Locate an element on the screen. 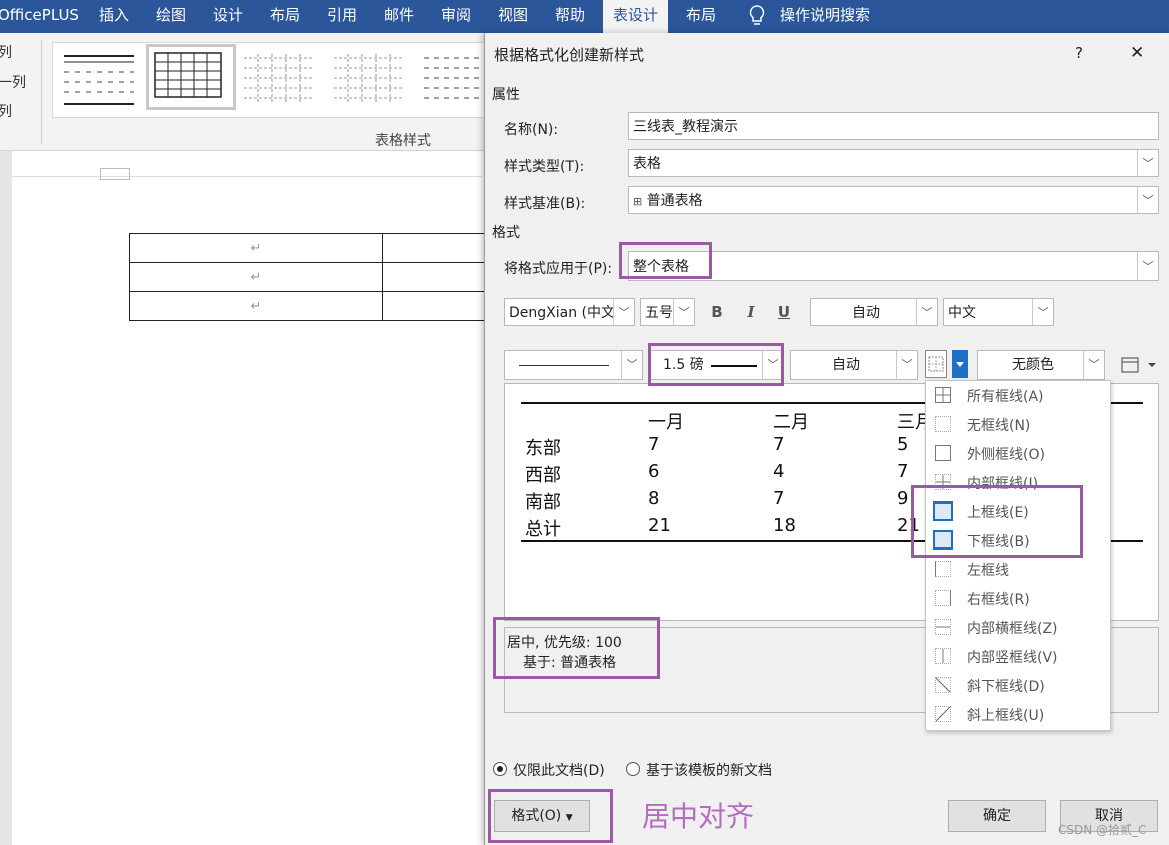  help-button: ? is located at coordinates (1079, 53).